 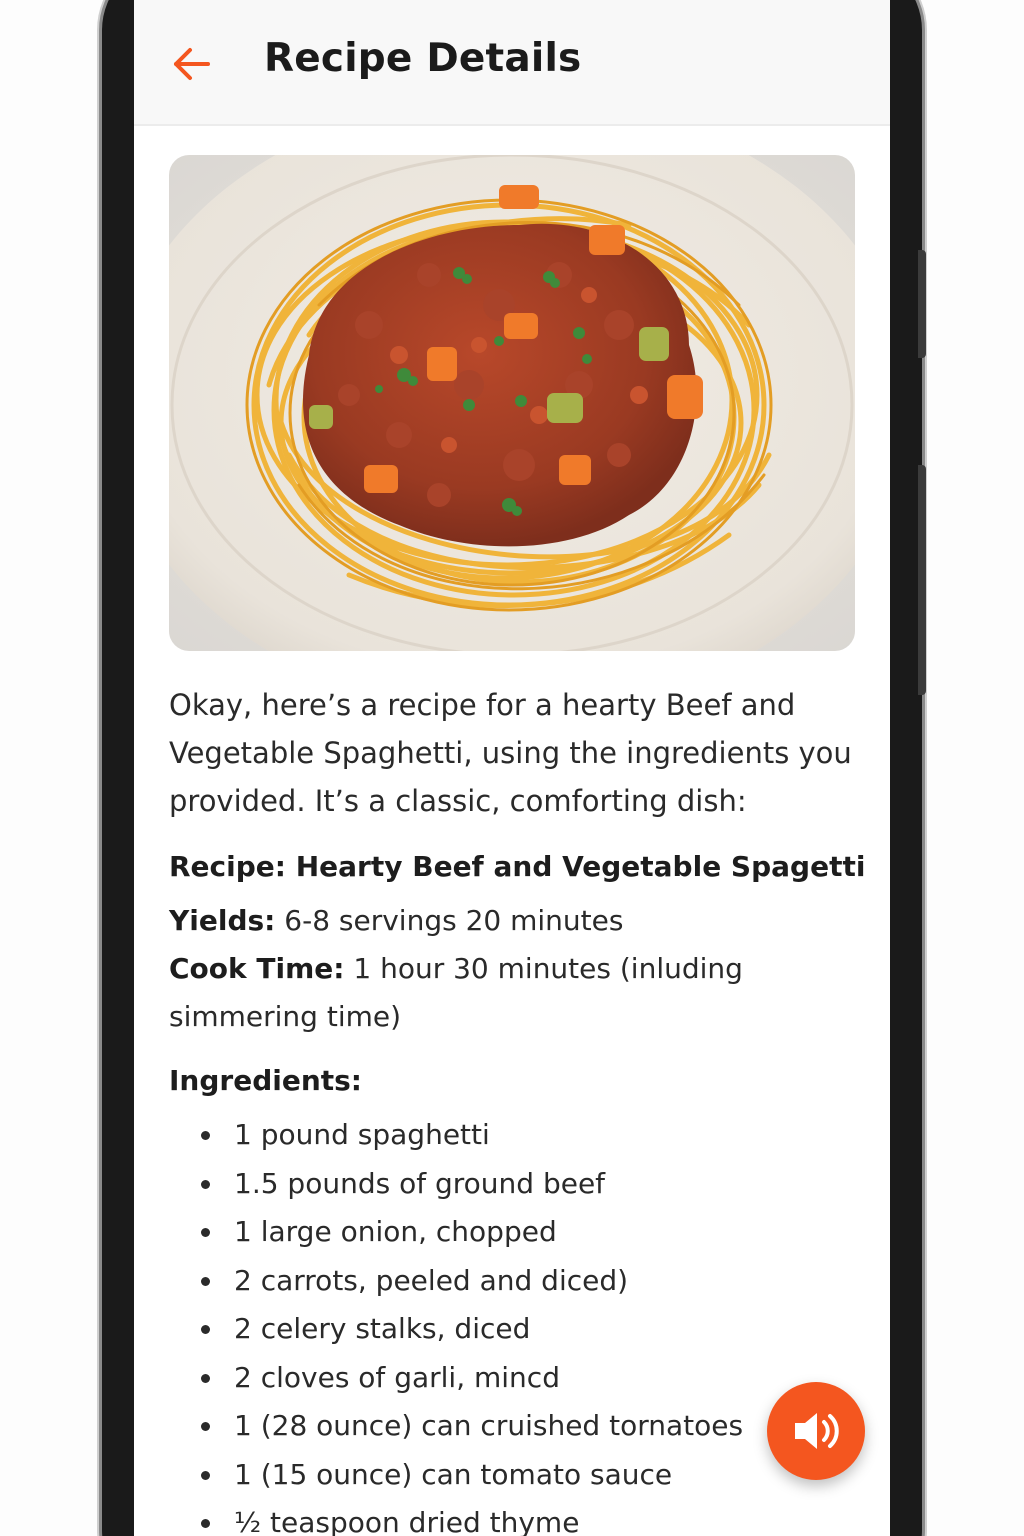 I want to click on volume-side-button, so click(x=922, y=304).